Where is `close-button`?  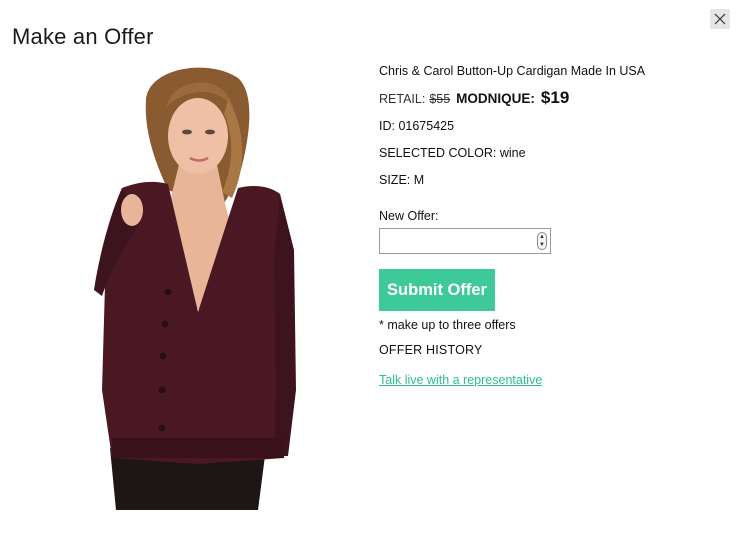
close-button is located at coordinates (720, 19).